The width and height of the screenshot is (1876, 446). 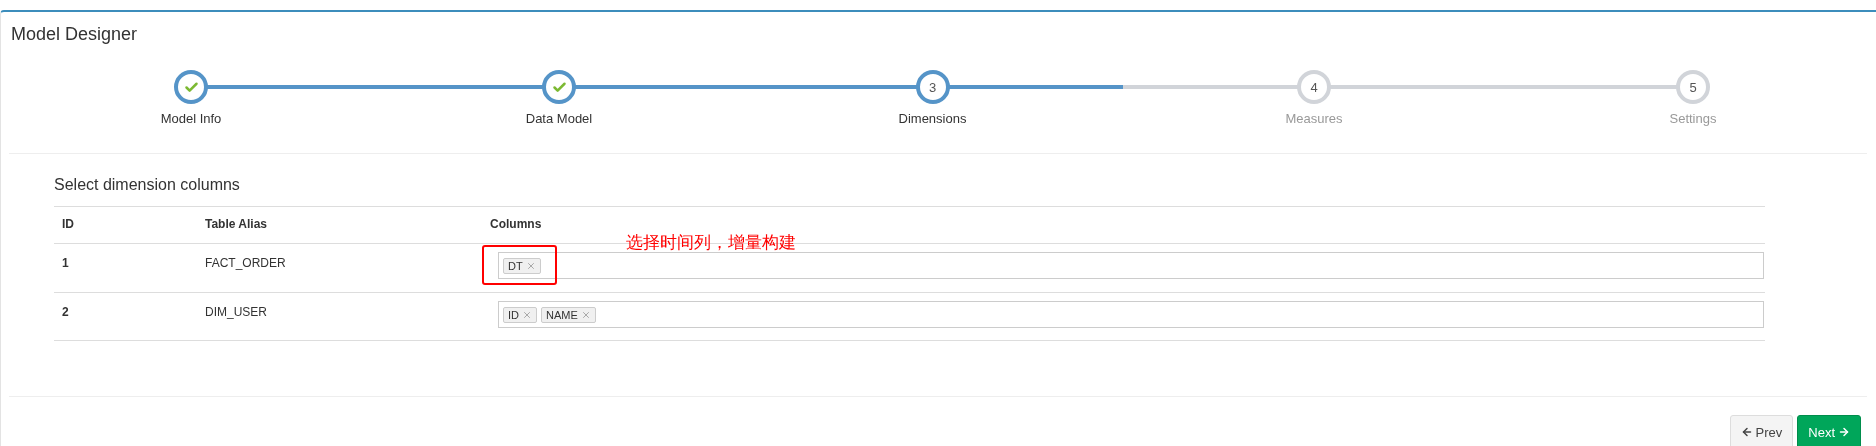 I want to click on step-label: Measures, so click(x=1314, y=118).